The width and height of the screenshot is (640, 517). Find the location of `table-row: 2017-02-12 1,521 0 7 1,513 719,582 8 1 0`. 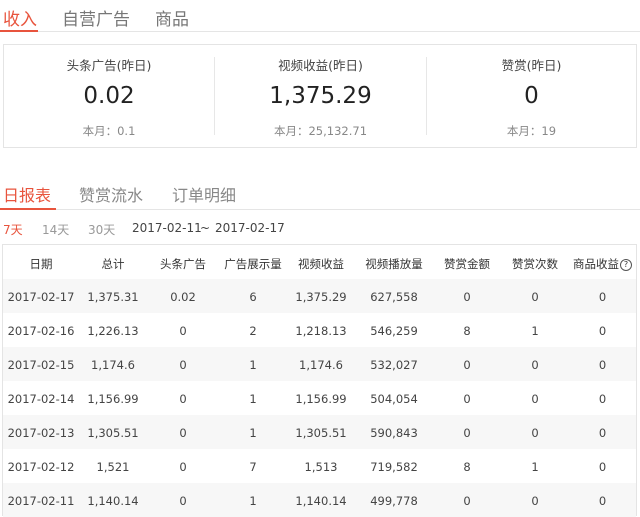

table-row: 2017-02-12 1,521 0 7 1,513 719,582 8 1 0 is located at coordinates (319, 466).